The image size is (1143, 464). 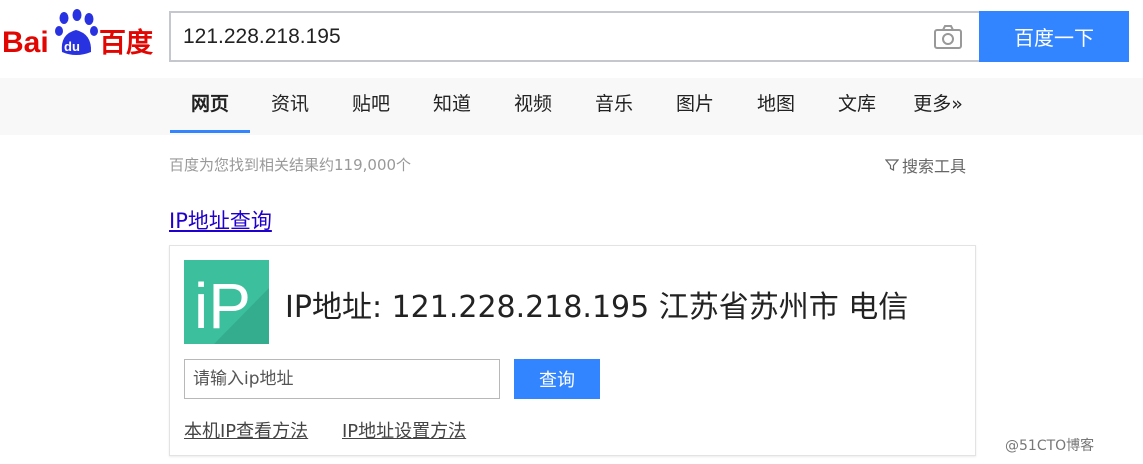 I want to click on tab-video: 视频, so click(x=533, y=105).